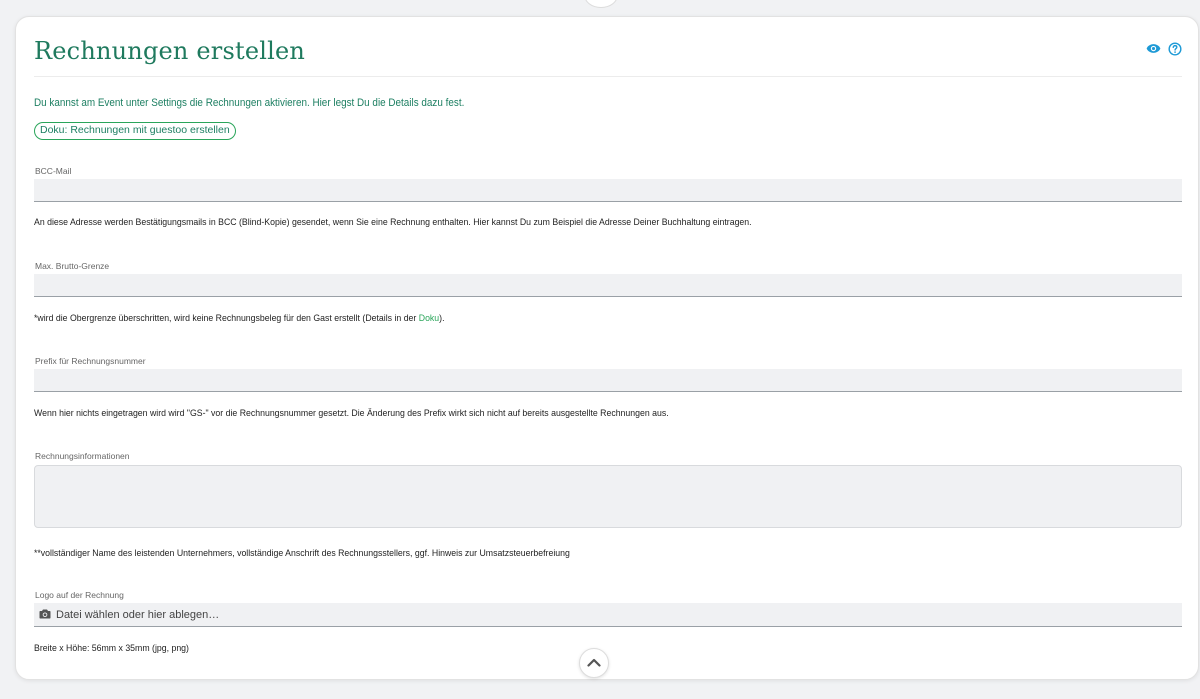 The height and width of the screenshot is (699, 1200). I want to click on max-gross-label: Max. Brutto-Grenze, so click(72, 266).